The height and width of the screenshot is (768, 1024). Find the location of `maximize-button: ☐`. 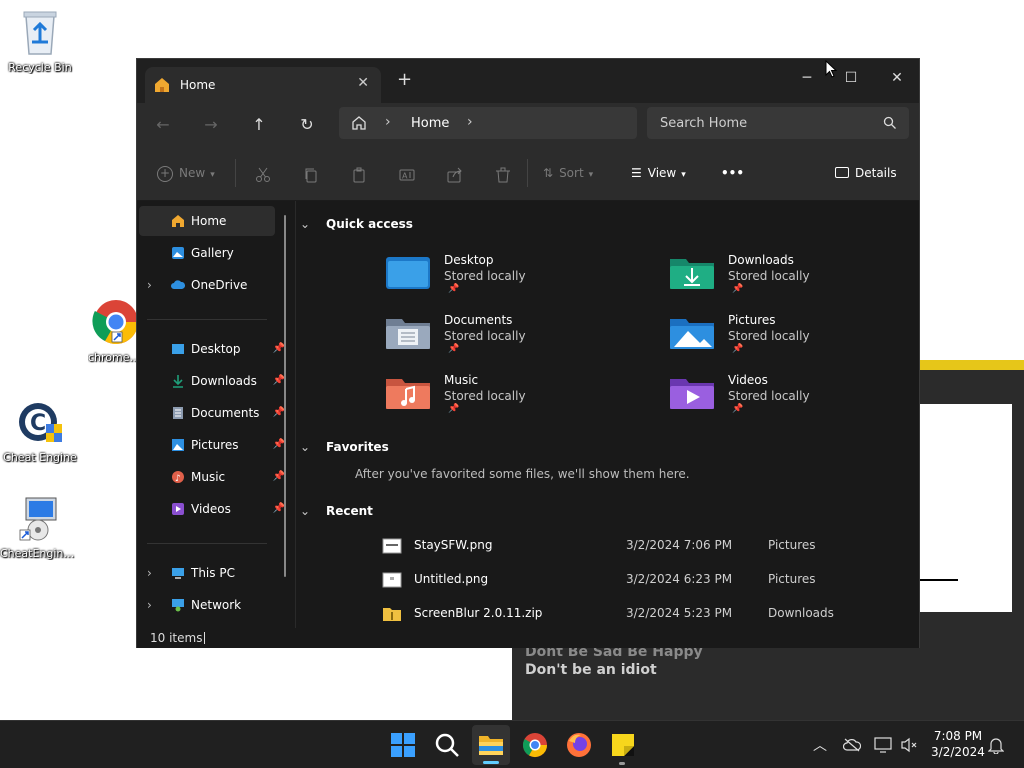

maximize-button: ☐ is located at coordinates (851, 78).